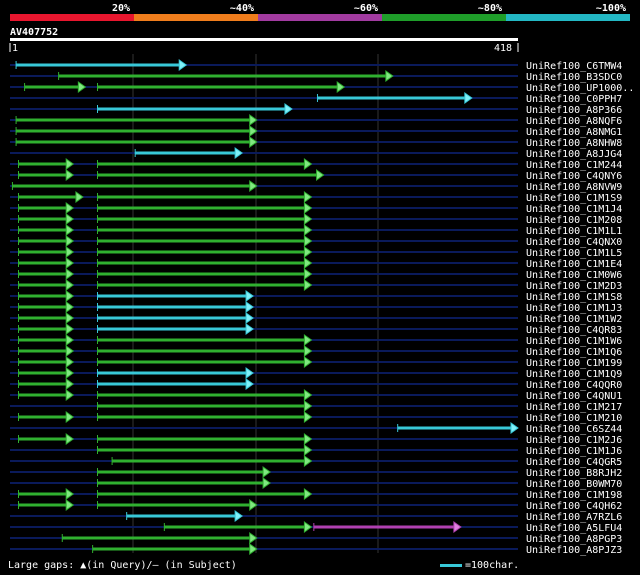 This screenshot has width=640, height=575. Describe the element at coordinates (316, 274) in the screenshot. I see `hit-row: UniRef100_C1M0W6` at that location.